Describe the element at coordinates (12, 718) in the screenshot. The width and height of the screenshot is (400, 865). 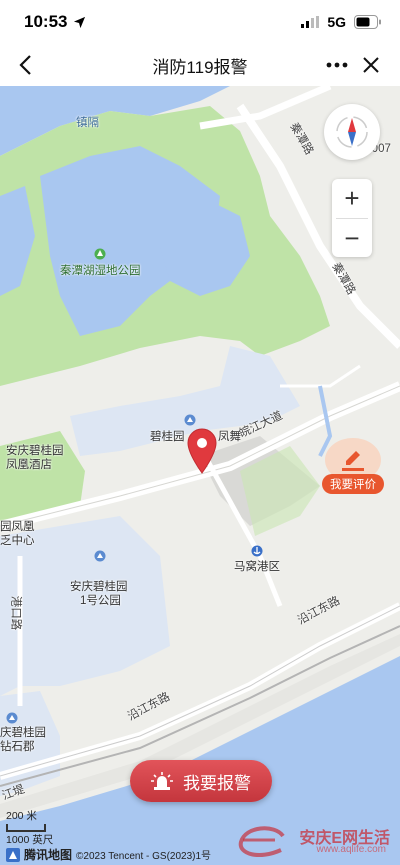
I see `residence-pin-icon` at that location.